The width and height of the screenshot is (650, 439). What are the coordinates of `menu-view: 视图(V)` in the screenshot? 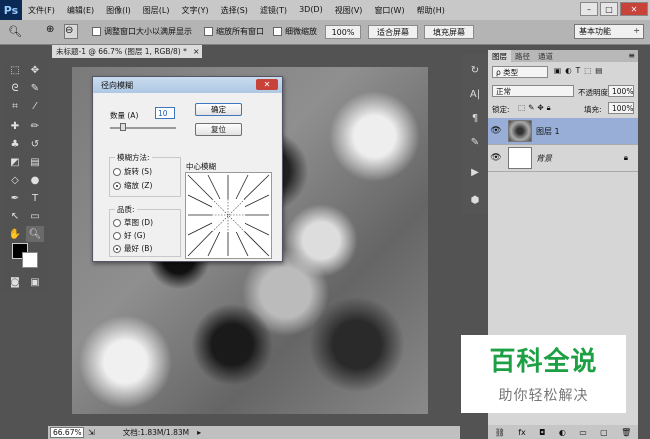 It's located at (349, 10).